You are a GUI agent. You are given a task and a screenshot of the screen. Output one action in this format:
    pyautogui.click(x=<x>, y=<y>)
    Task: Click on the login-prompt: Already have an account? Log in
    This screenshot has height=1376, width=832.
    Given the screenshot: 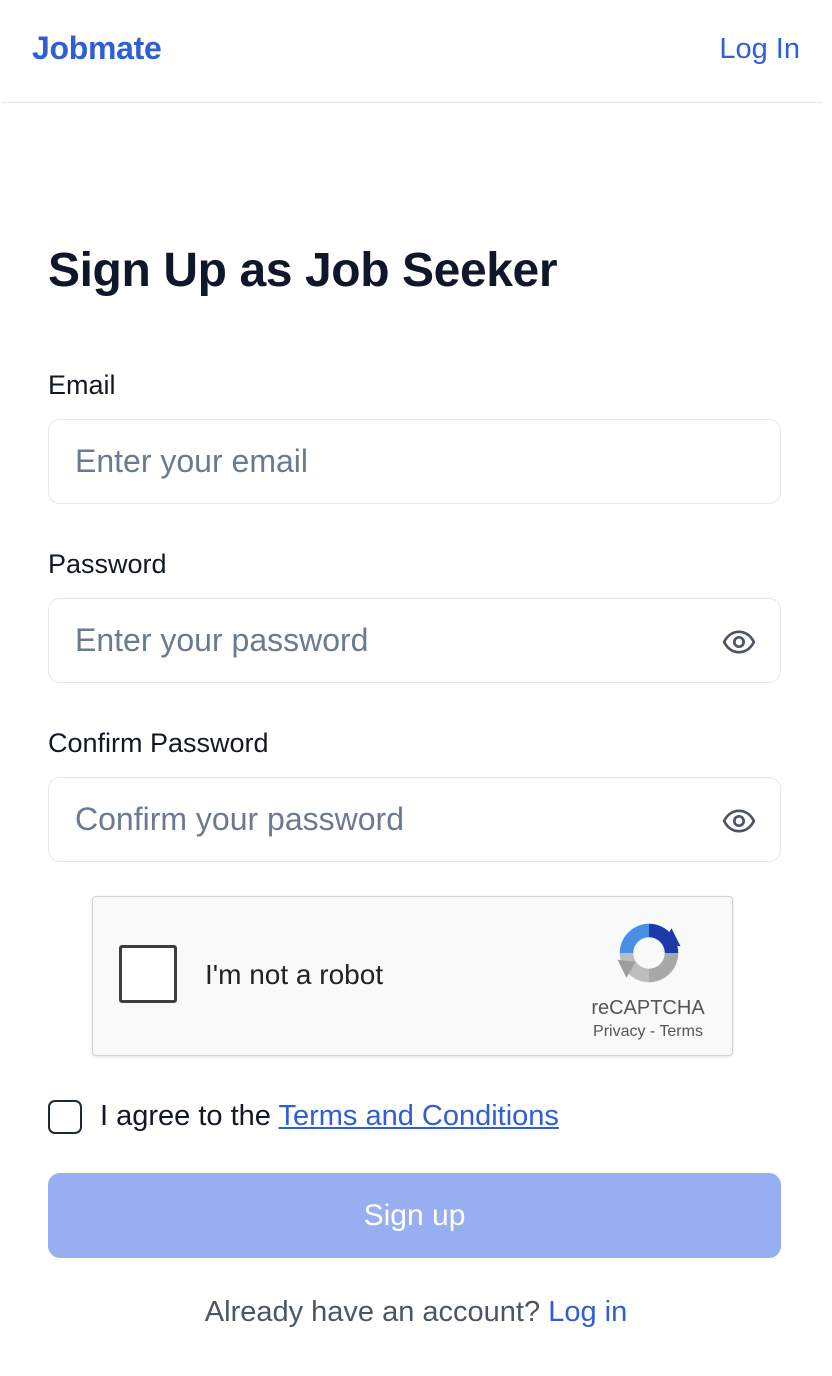 What is the action you would take?
    pyautogui.click(x=416, y=1312)
    